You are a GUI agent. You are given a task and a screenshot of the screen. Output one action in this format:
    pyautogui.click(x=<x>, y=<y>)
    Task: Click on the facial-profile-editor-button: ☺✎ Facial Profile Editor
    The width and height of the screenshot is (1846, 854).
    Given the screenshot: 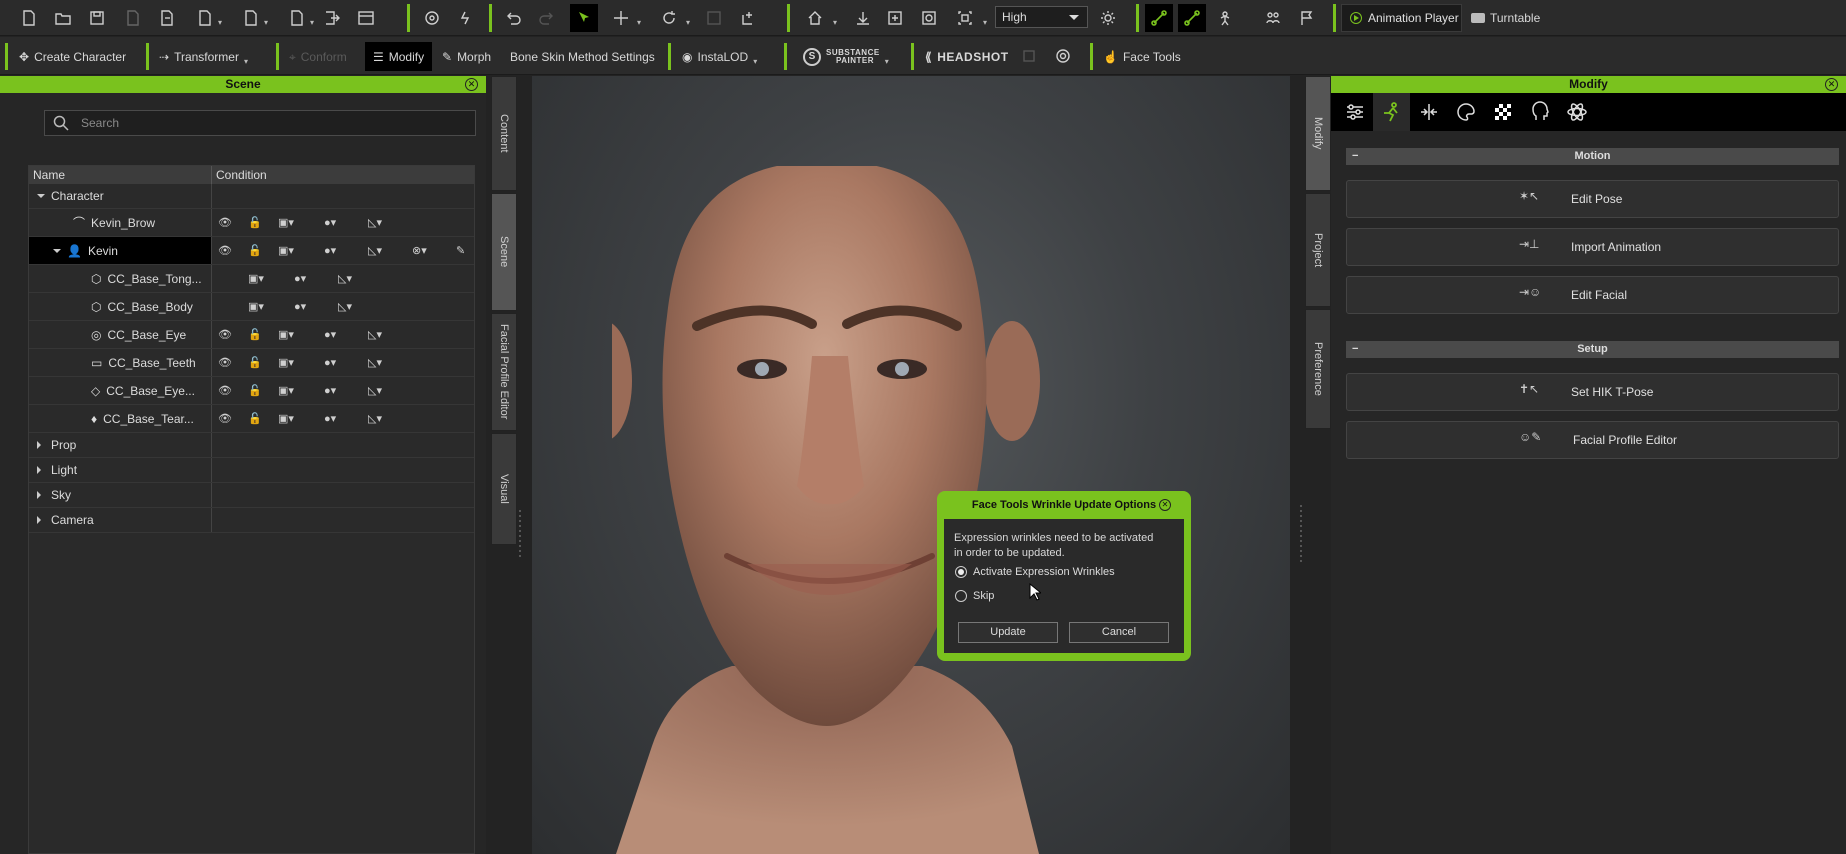 What is the action you would take?
    pyautogui.click(x=1592, y=440)
    